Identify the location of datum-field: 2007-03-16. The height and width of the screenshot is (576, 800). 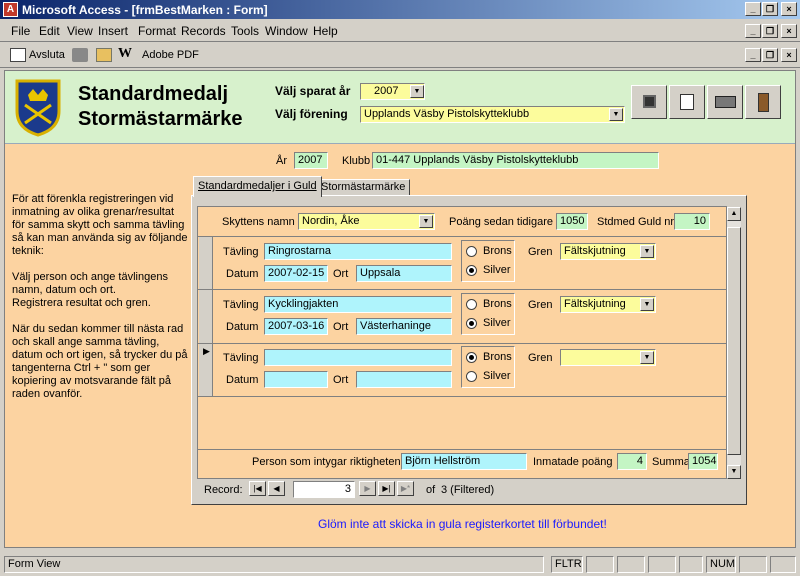
(296, 326).